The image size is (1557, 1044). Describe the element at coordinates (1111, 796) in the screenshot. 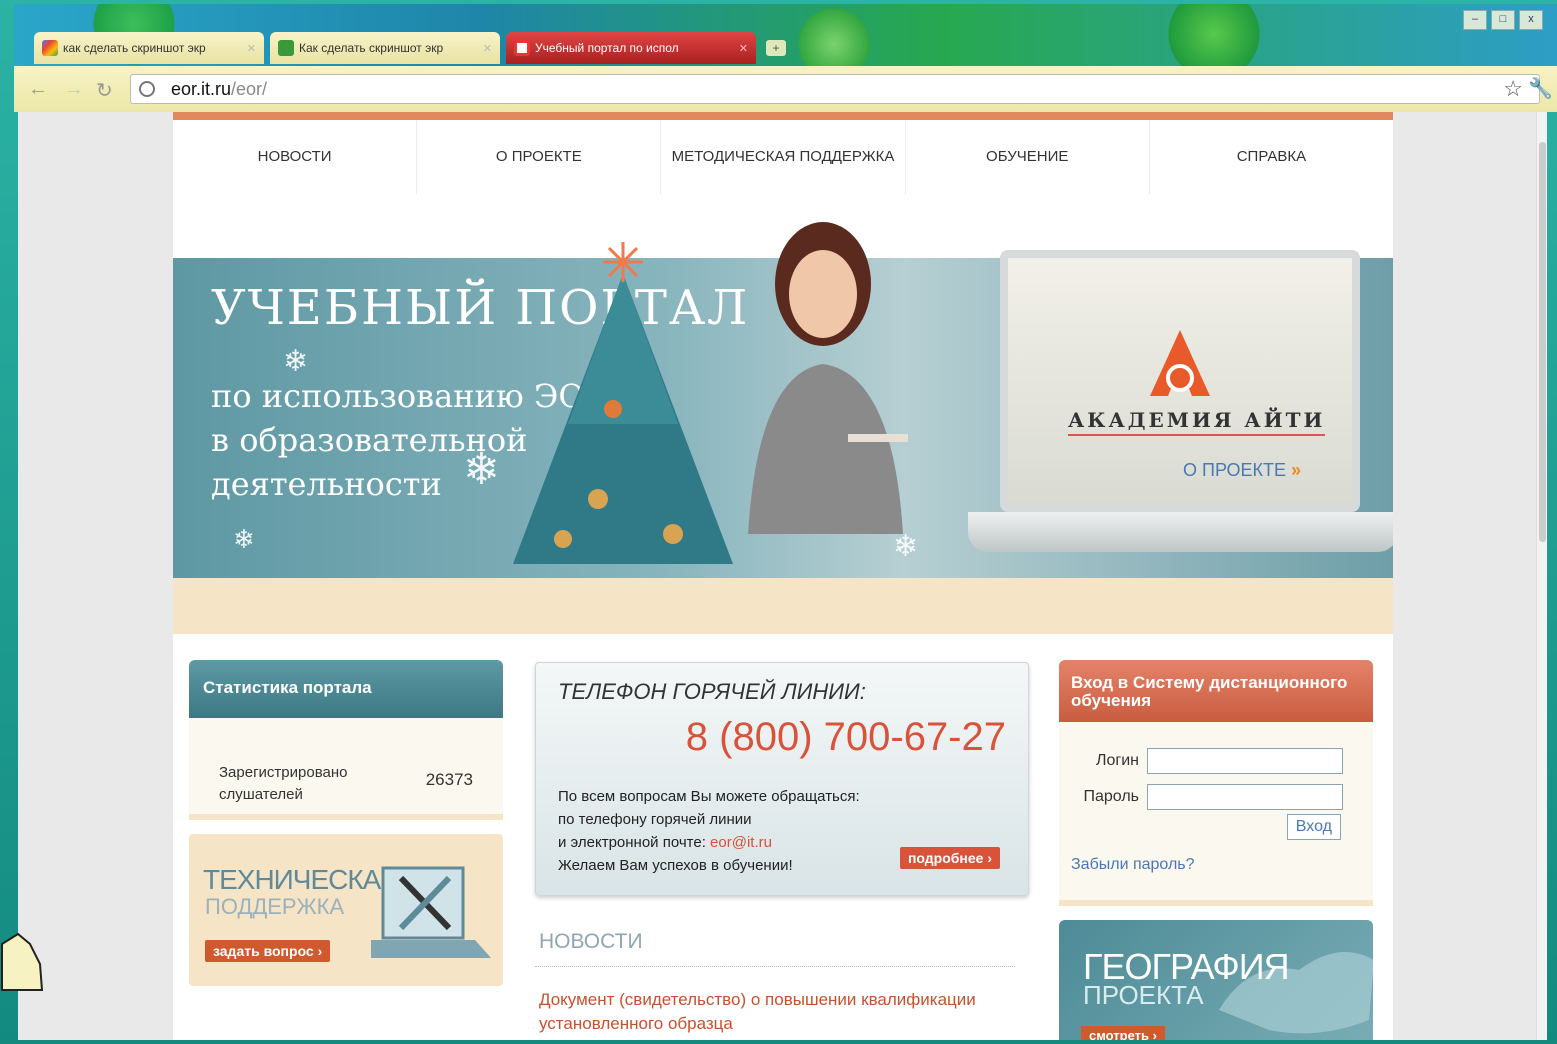

I see `password-label: Пароль` at that location.